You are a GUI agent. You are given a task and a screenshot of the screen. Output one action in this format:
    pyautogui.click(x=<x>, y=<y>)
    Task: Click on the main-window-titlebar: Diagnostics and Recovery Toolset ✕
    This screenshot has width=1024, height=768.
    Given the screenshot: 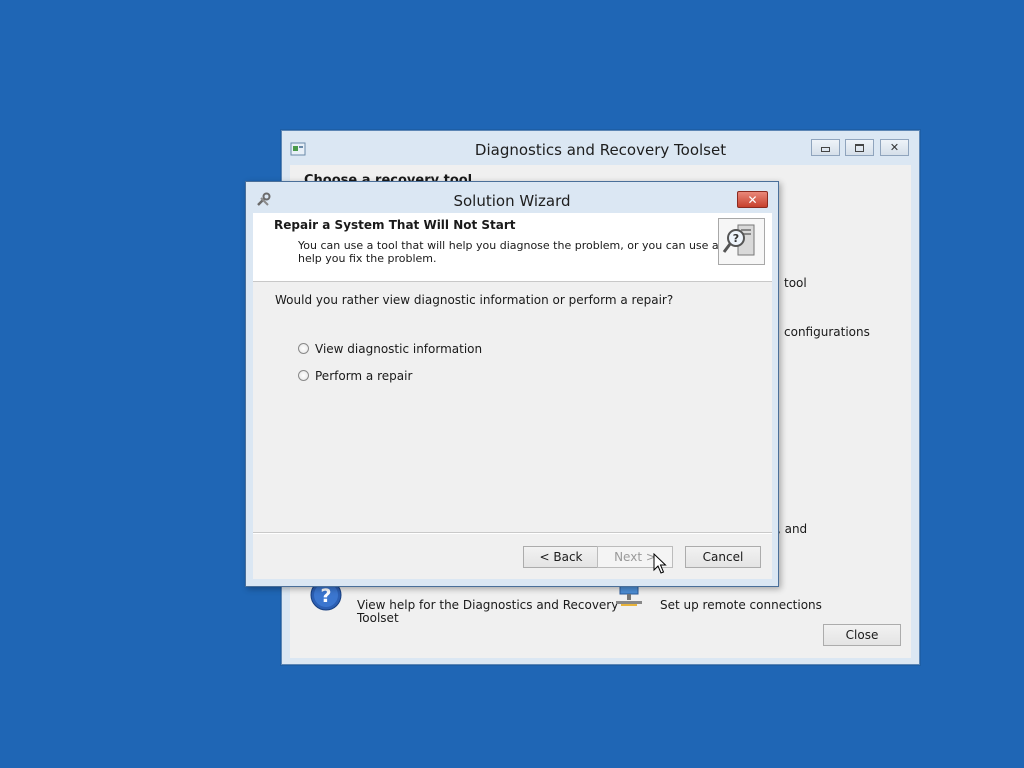 What is the action you would take?
    pyautogui.click(x=600, y=148)
    